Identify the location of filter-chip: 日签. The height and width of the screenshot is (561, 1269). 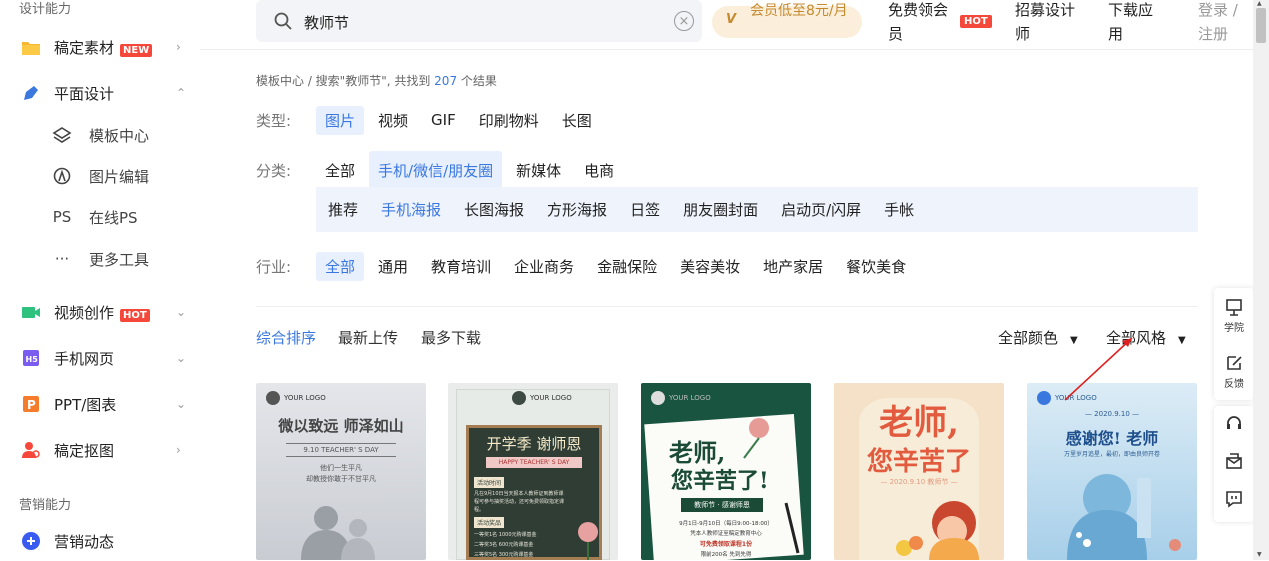
(645, 209).